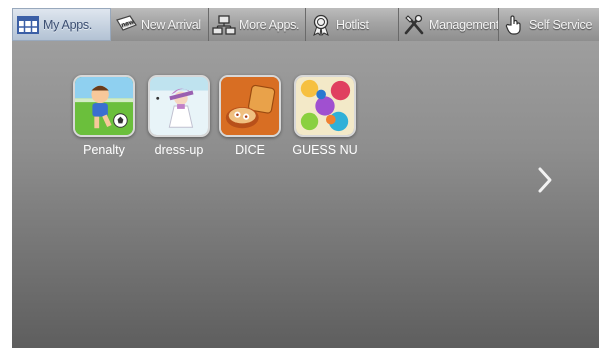 The image size is (599, 348). Describe the element at coordinates (269, 24) in the screenshot. I see `tab-label: More Apps.` at that location.